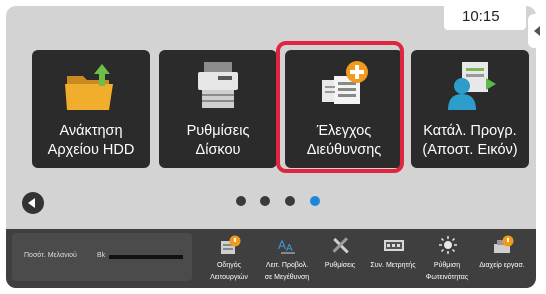 The height and width of the screenshot is (294, 546). I want to click on help-guide-icon, so click(231, 244).